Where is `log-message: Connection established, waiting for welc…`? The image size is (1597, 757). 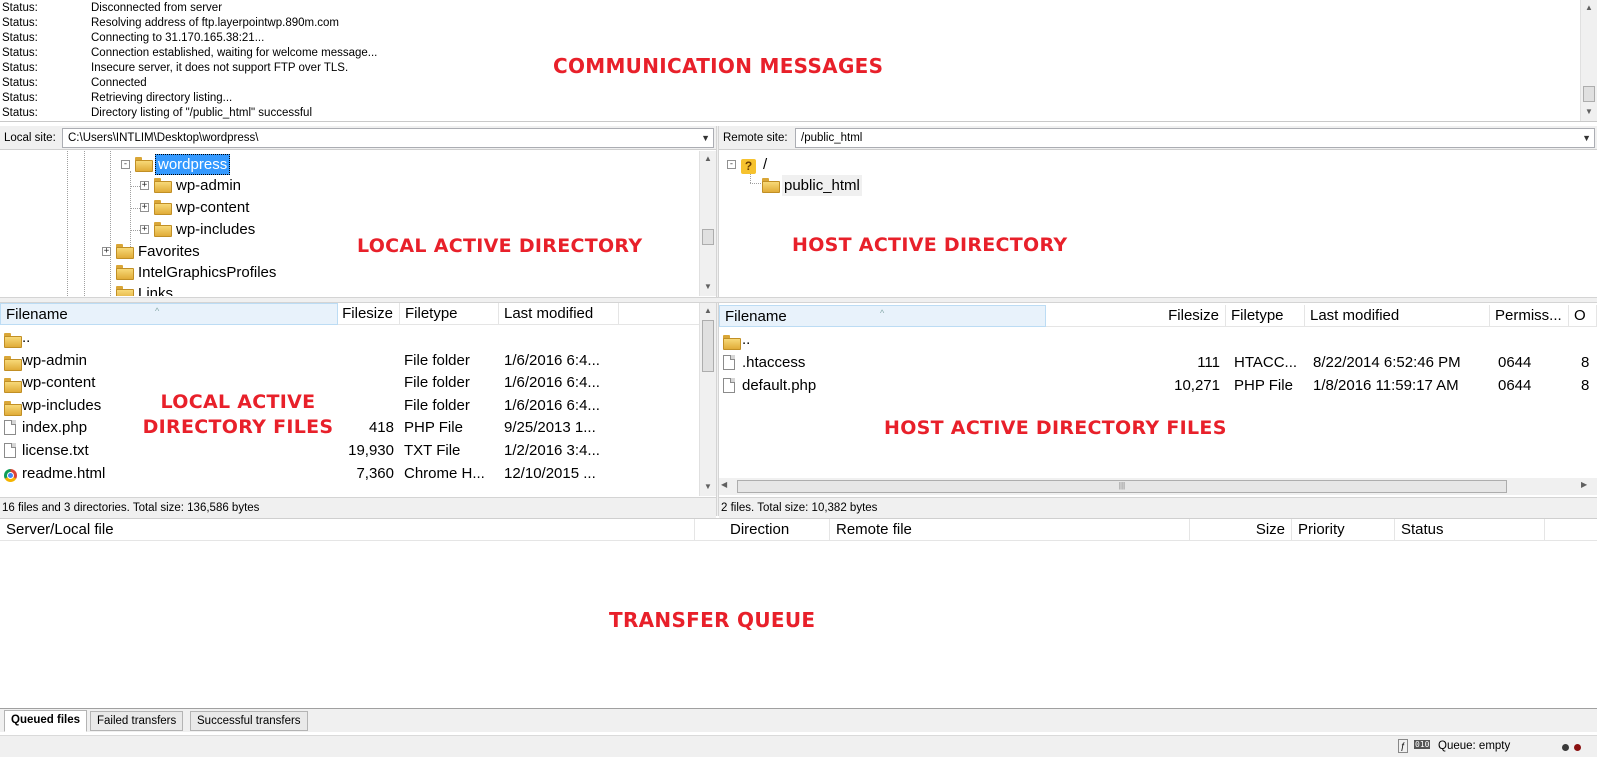
log-message: Connection established, waiting for welc… is located at coordinates (234, 53).